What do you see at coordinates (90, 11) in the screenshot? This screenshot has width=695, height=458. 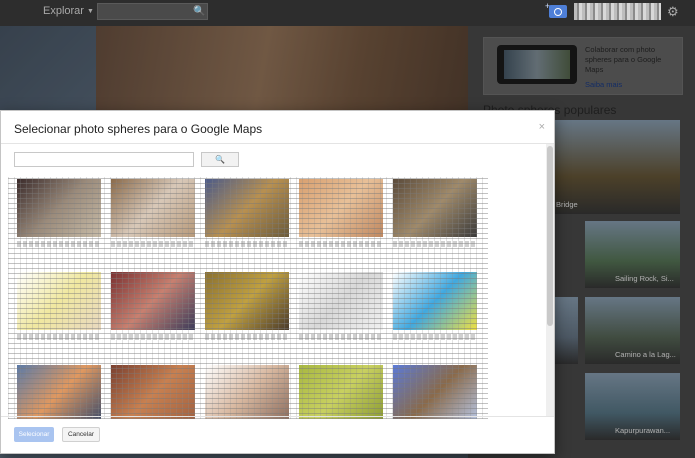 I see `chevron-down-icon: ▼` at bounding box center [90, 11].